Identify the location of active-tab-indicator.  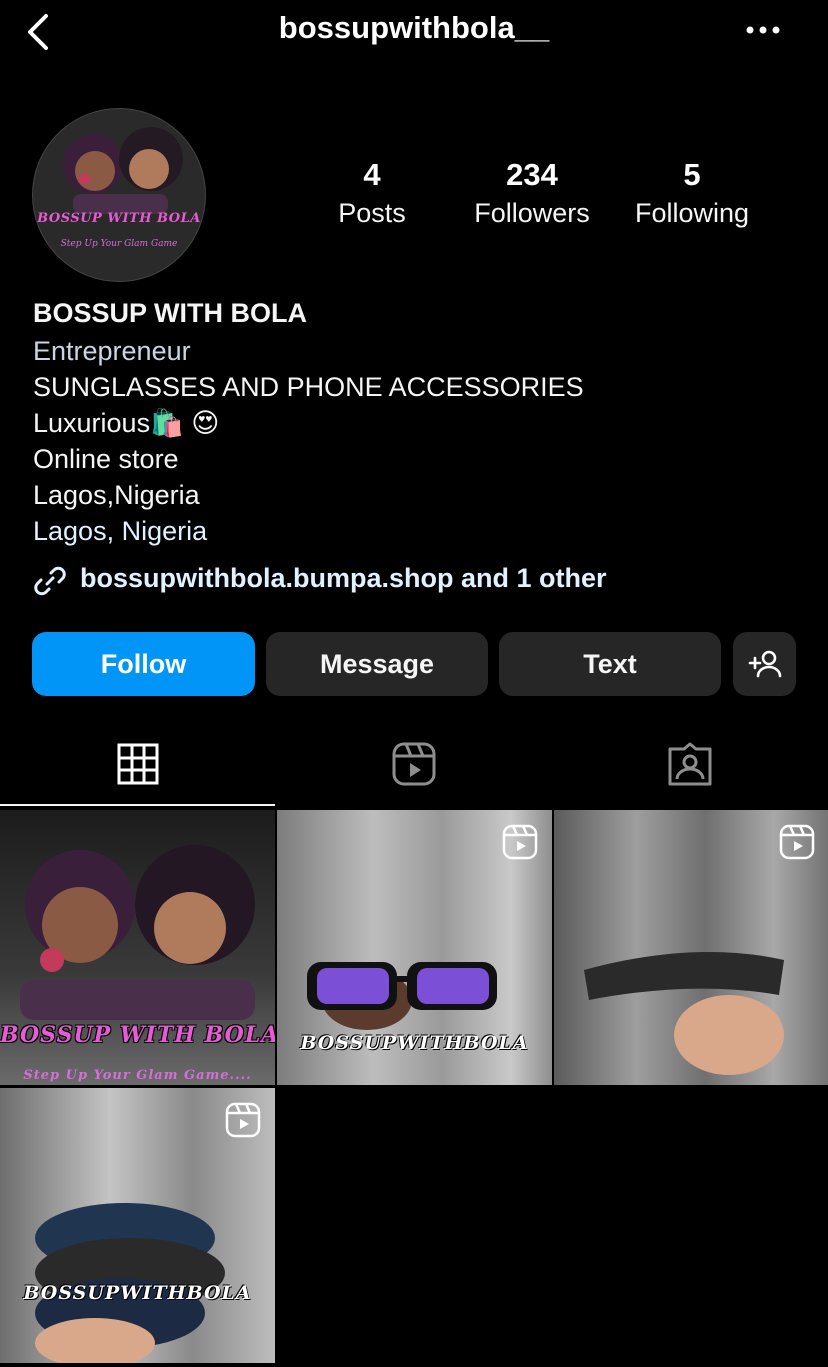
(137, 805).